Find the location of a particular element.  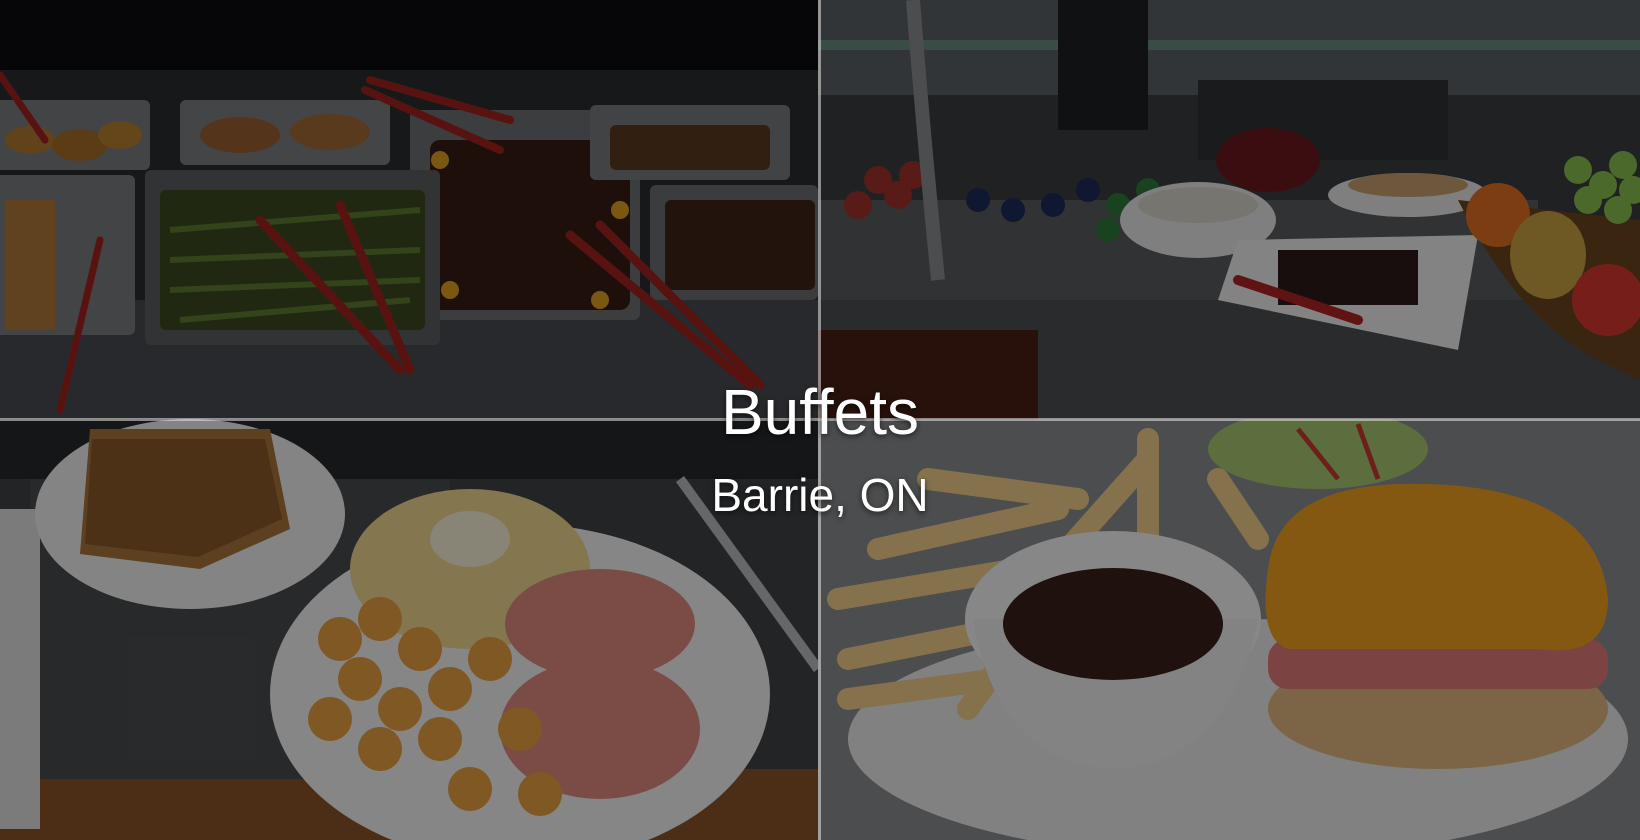

collage-divider-horizontal is located at coordinates (820, 419).